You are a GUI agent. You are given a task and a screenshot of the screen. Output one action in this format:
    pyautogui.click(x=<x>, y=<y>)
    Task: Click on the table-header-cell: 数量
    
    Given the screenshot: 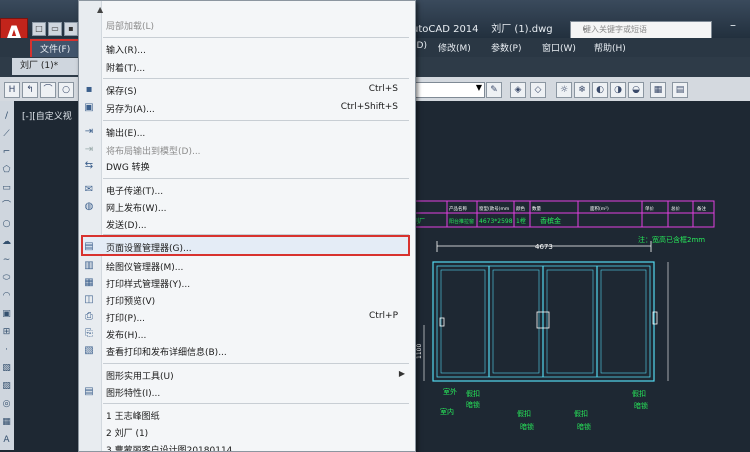 What is the action you would take?
    pyautogui.click(x=536, y=208)
    